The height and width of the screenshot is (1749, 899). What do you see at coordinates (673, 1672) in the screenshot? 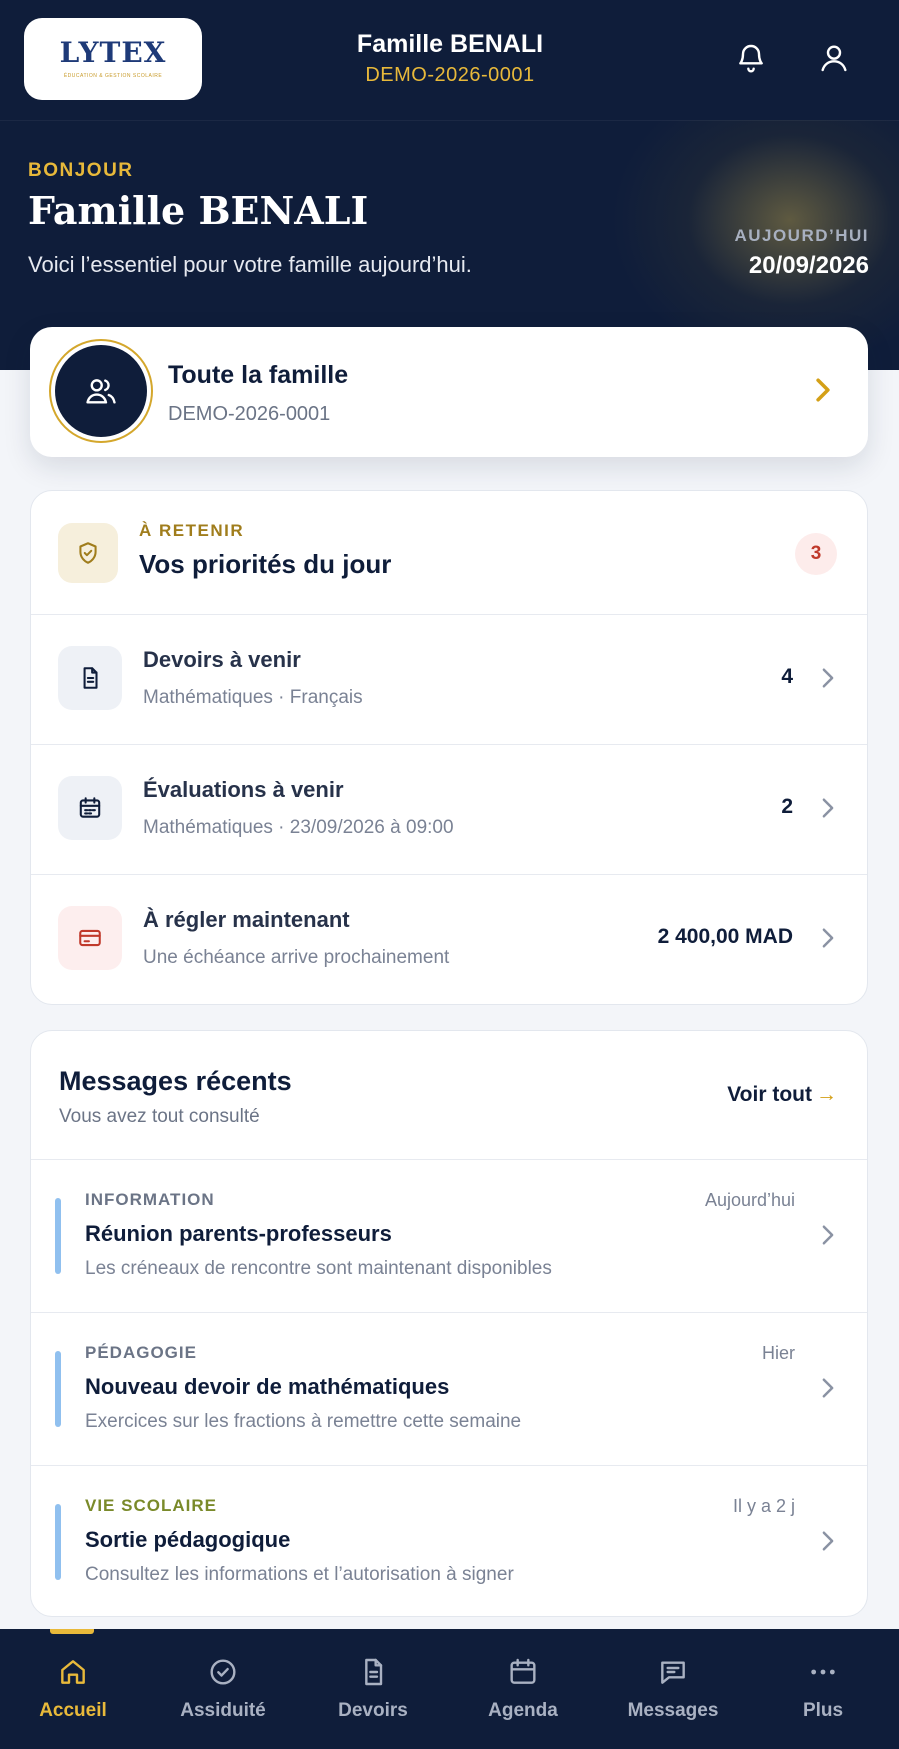
I see `chat-icon` at bounding box center [673, 1672].